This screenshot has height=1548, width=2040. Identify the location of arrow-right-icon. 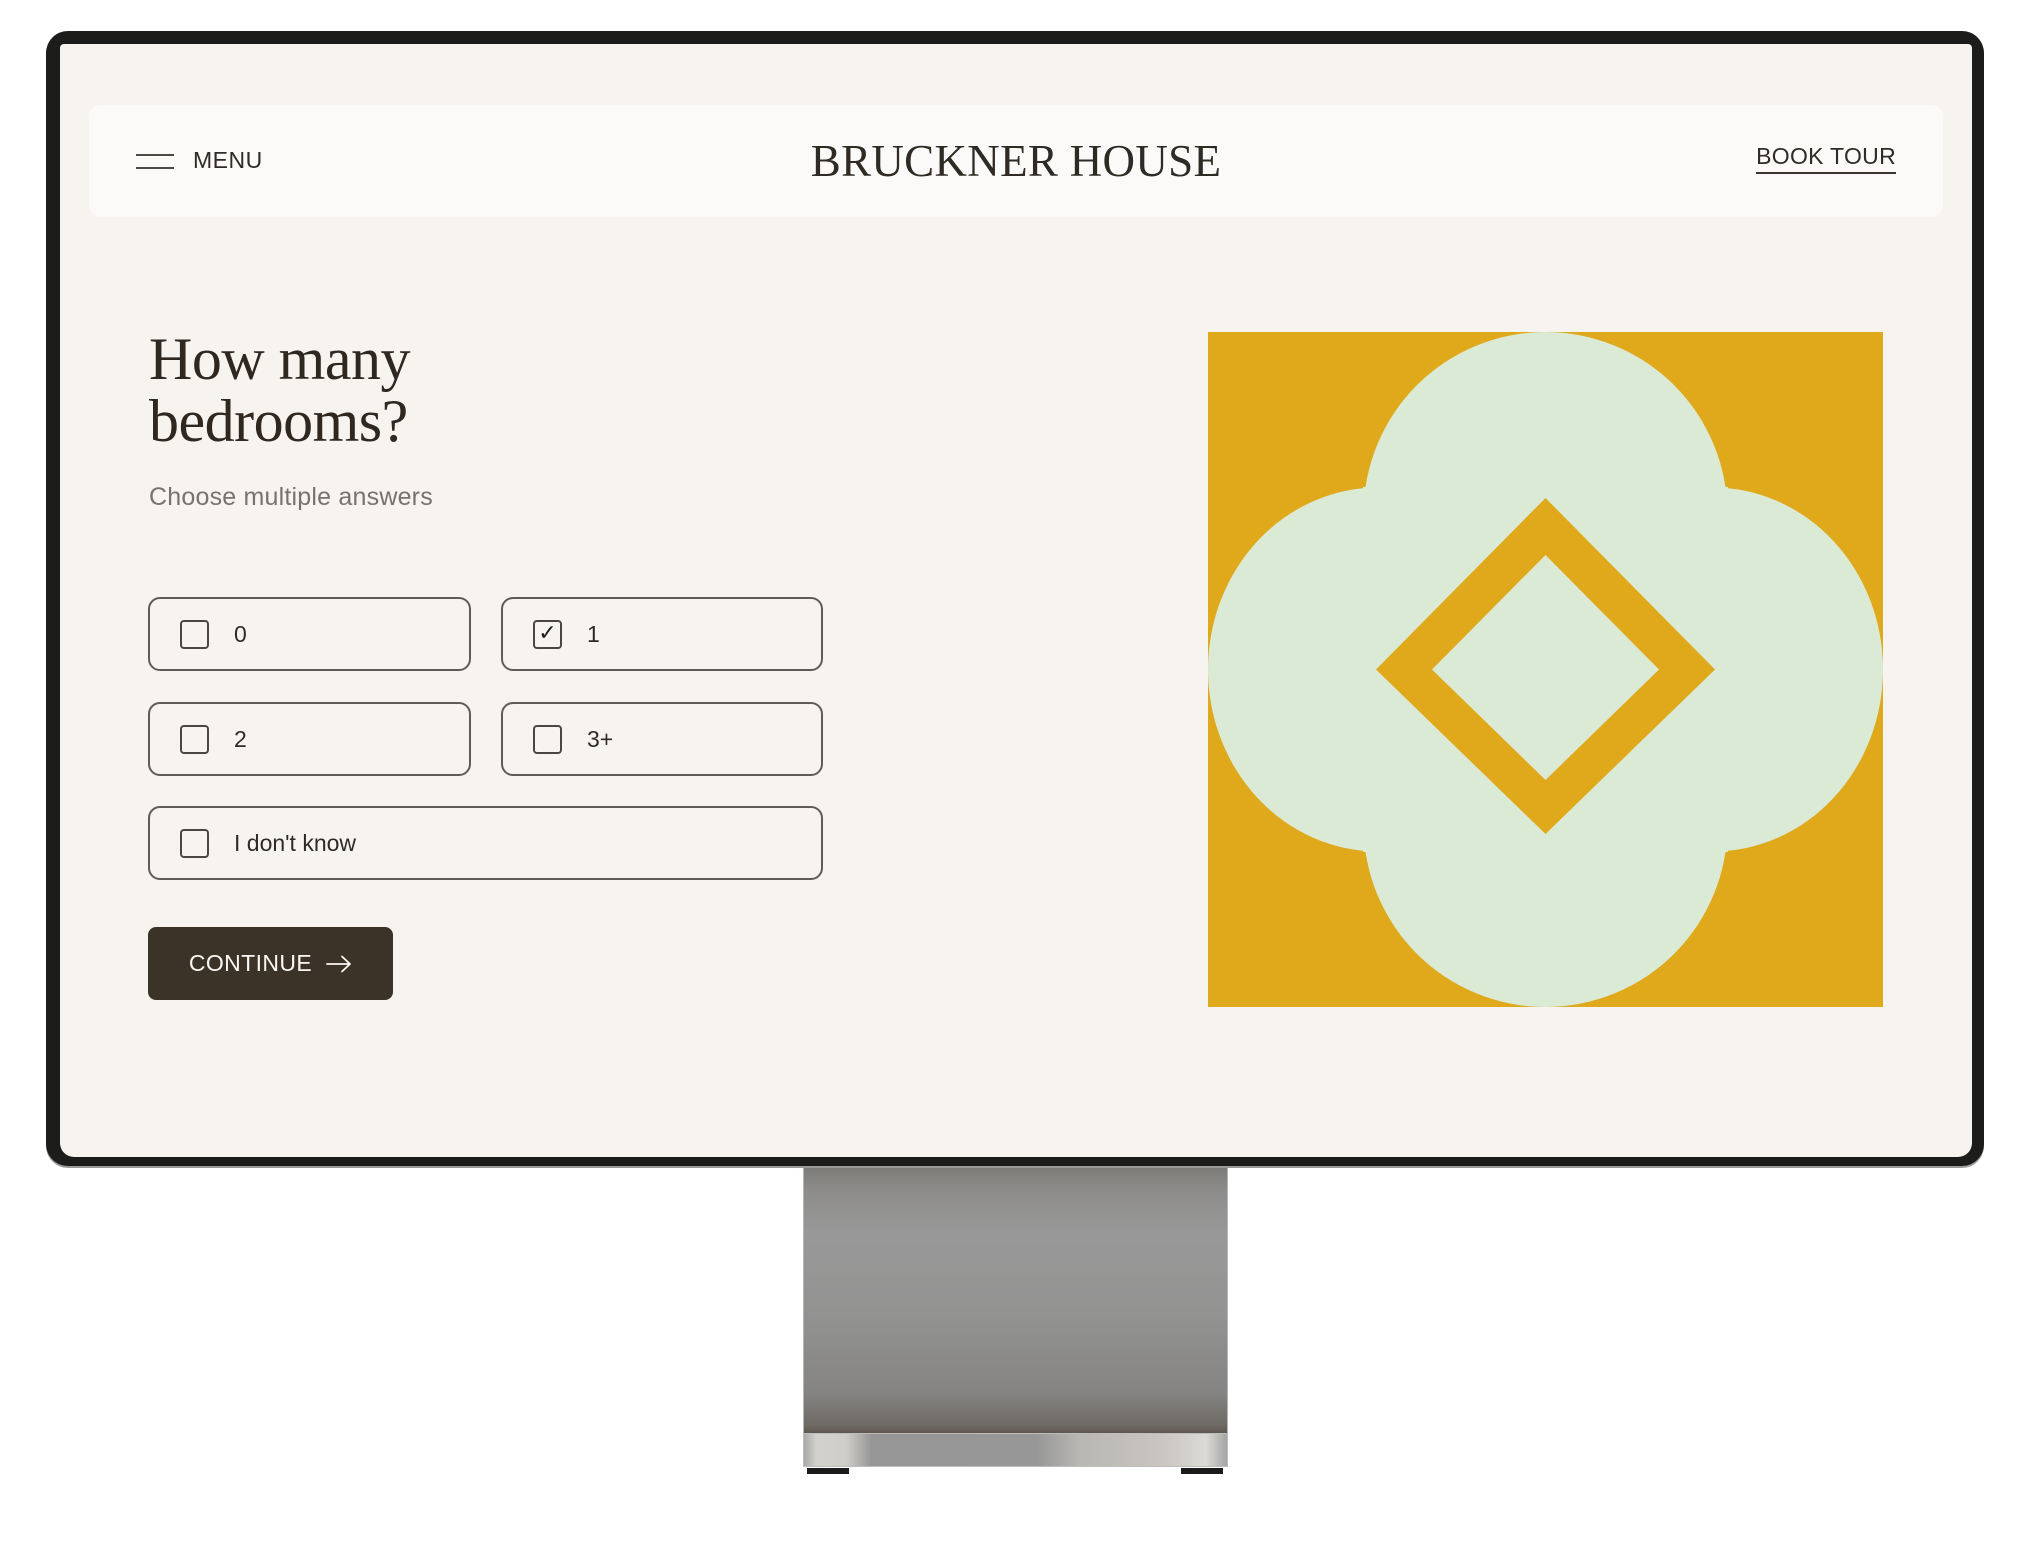
(339, 963).